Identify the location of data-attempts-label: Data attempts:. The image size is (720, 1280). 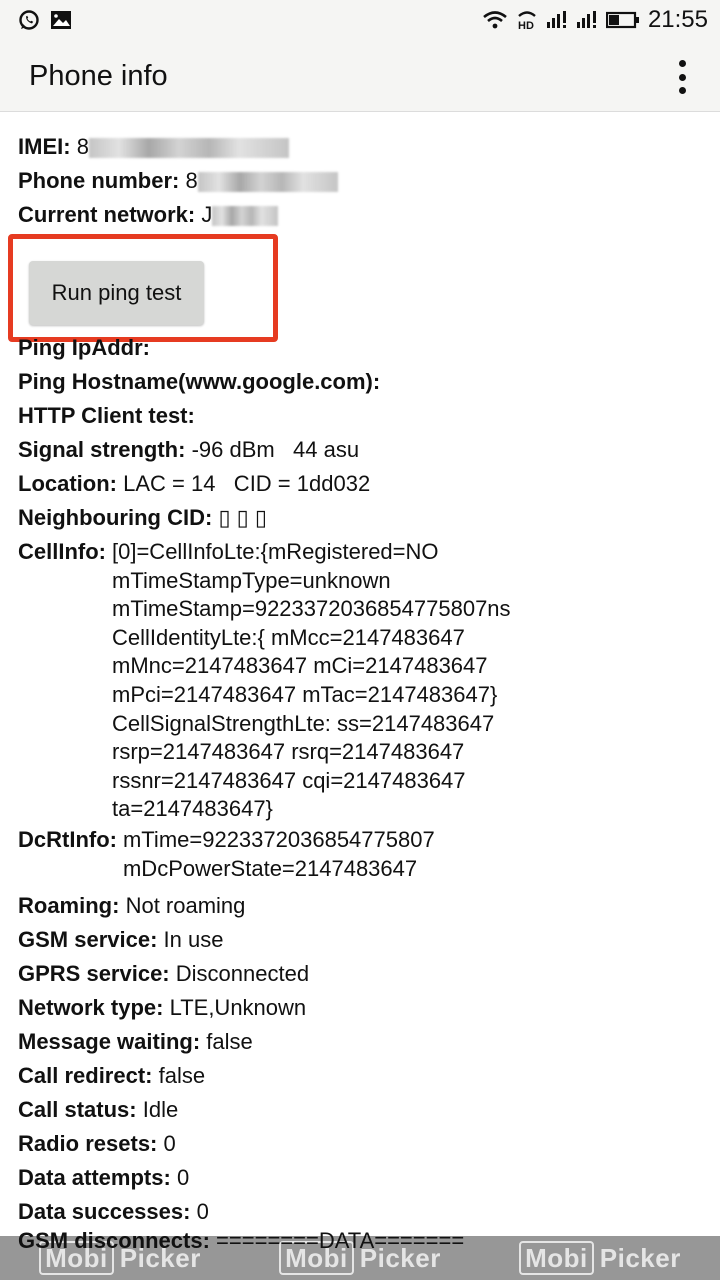
(94, 1178).